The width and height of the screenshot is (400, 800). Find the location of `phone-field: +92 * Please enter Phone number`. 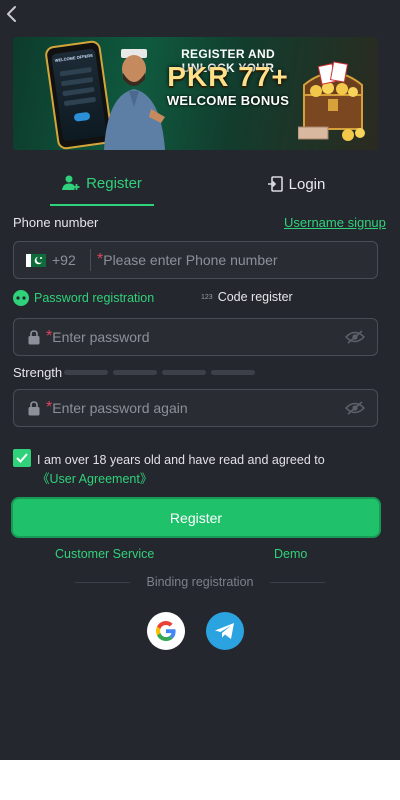

phone-field: +92 * Please enter Phone number is located at coordinates (195, 260).